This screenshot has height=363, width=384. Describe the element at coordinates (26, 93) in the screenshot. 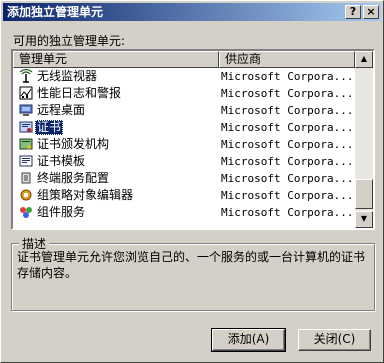

I see `performance-logs-icon` at that location.